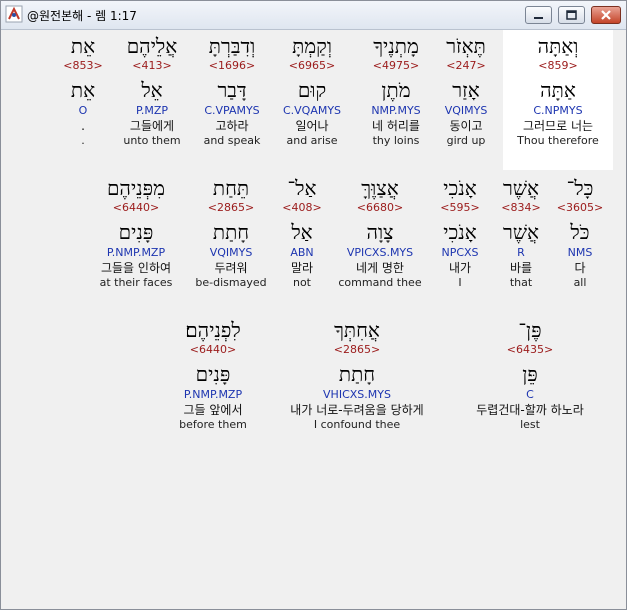  I want to click on english-gloss: ., so click(83, 140).